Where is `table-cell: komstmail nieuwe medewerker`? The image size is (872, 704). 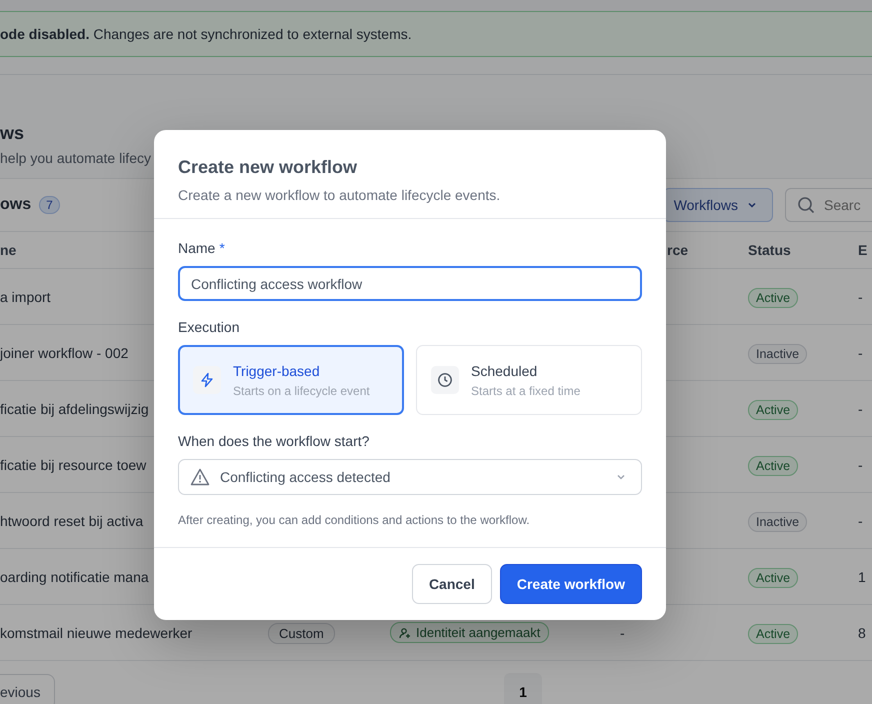
table-cell: komstmail nieuwe medewerker is located at coordinates (96, 632).